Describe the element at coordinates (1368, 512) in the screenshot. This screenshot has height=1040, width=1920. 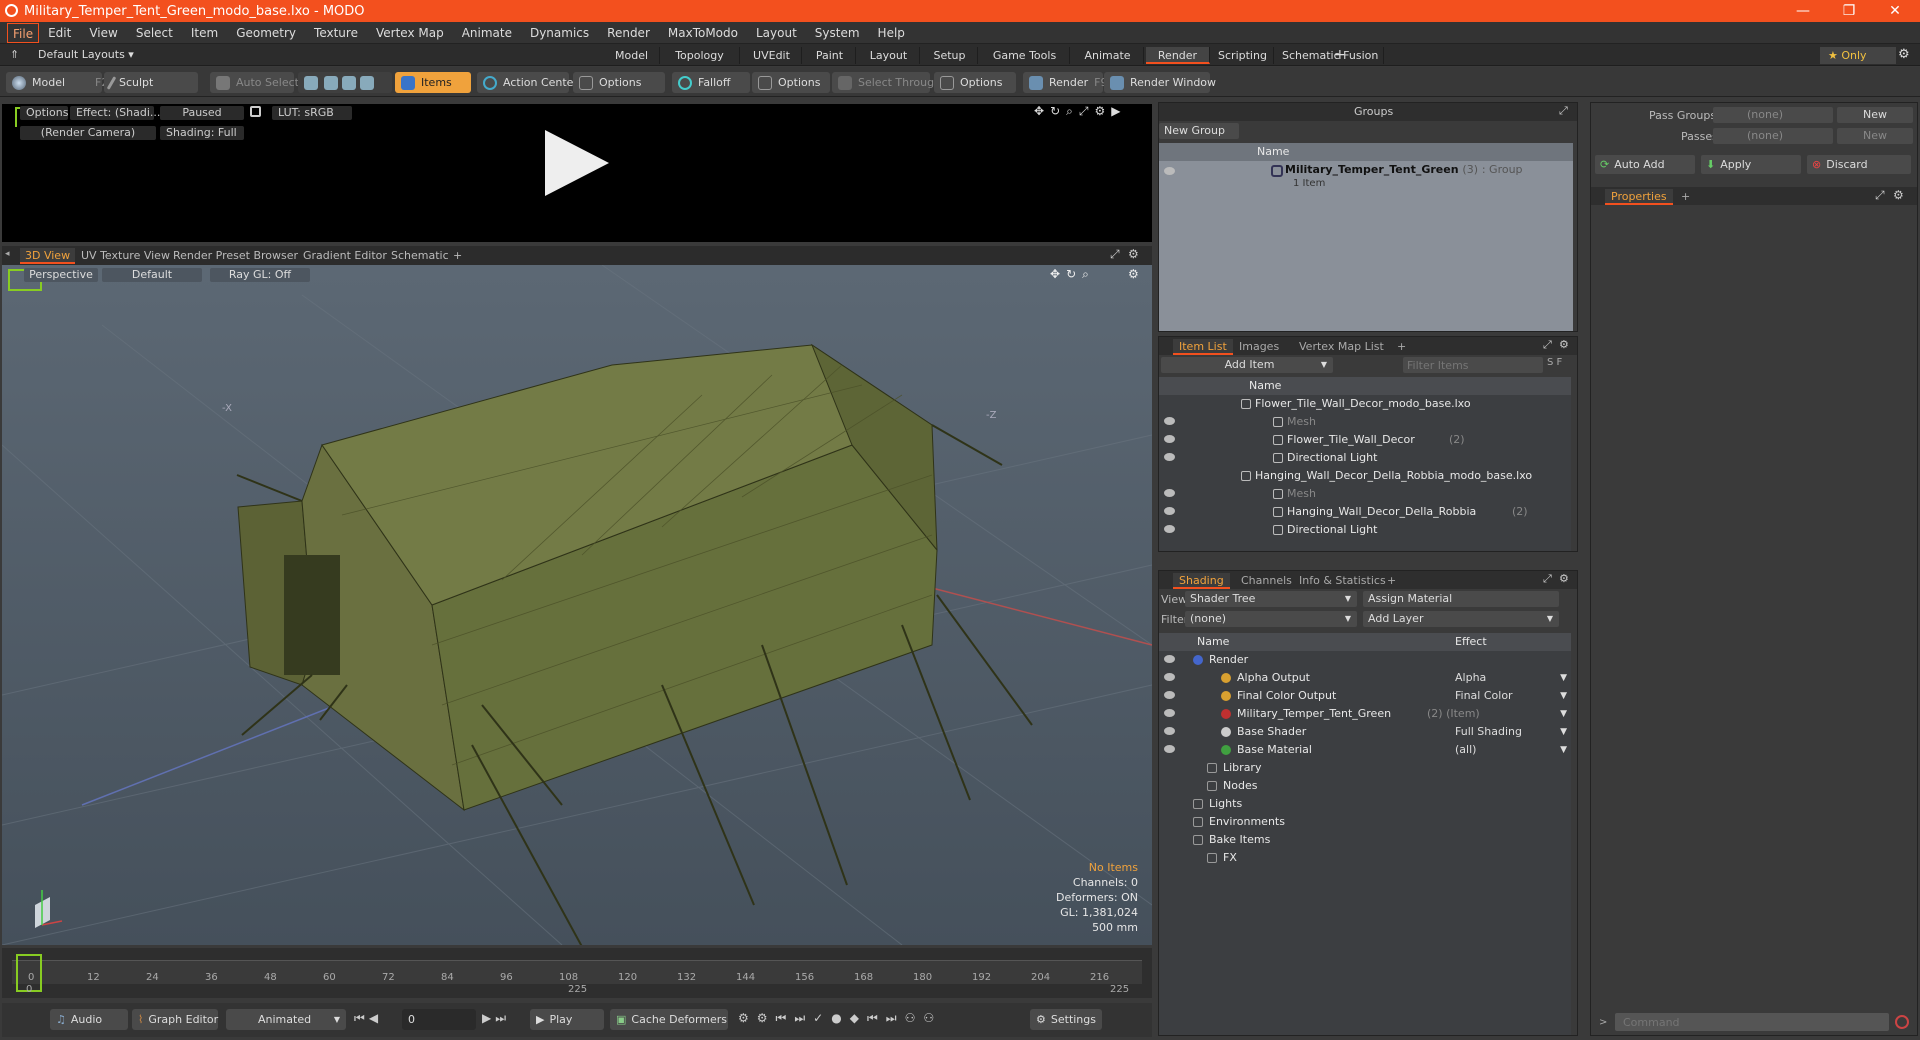
I see `item-list-row: Hanging_Wall_Decor_Della_Robbia (2)` at that location.